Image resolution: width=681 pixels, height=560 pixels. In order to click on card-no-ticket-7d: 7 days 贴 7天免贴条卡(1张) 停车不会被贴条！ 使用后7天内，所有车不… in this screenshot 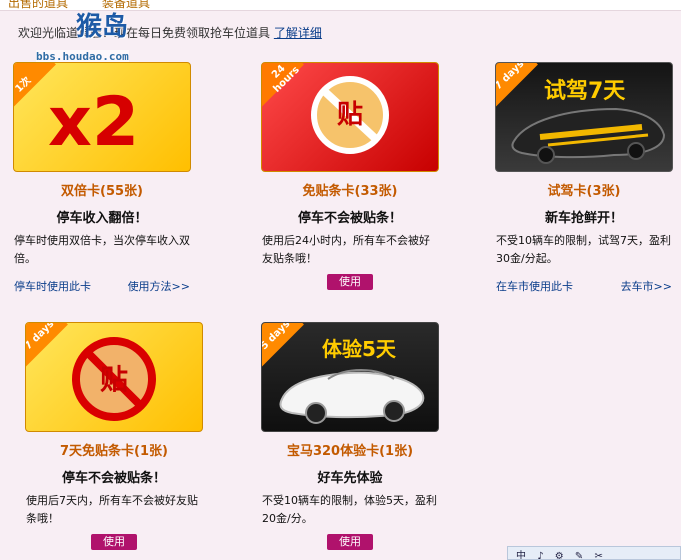, I will do `click(114, 436)`.